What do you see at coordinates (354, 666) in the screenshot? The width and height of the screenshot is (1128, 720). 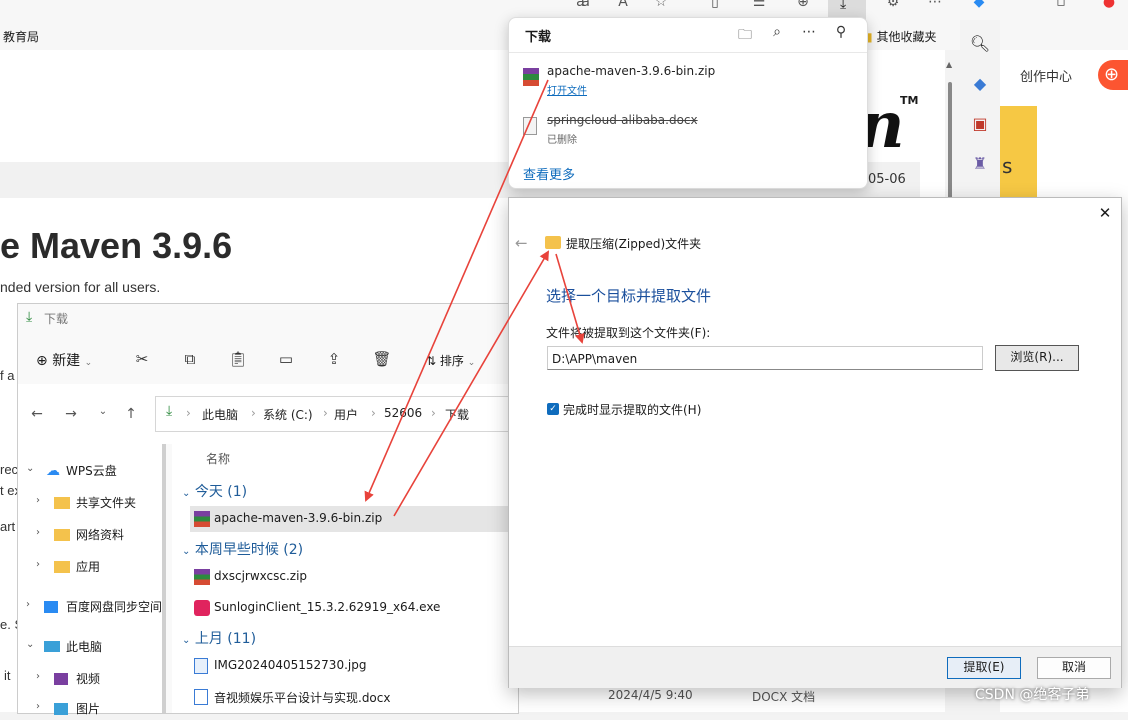 I see `file-row: IMG20240405152730.jpg` at bounding box center [354, 666].